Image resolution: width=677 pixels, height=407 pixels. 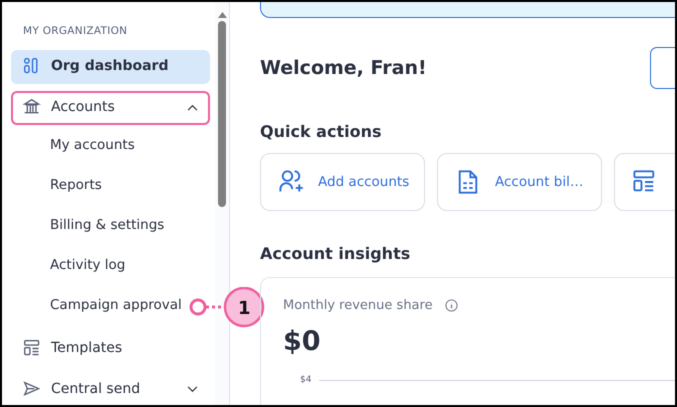 I want to click on quick-action-card: Add accounts, so click(x=342, y=182).